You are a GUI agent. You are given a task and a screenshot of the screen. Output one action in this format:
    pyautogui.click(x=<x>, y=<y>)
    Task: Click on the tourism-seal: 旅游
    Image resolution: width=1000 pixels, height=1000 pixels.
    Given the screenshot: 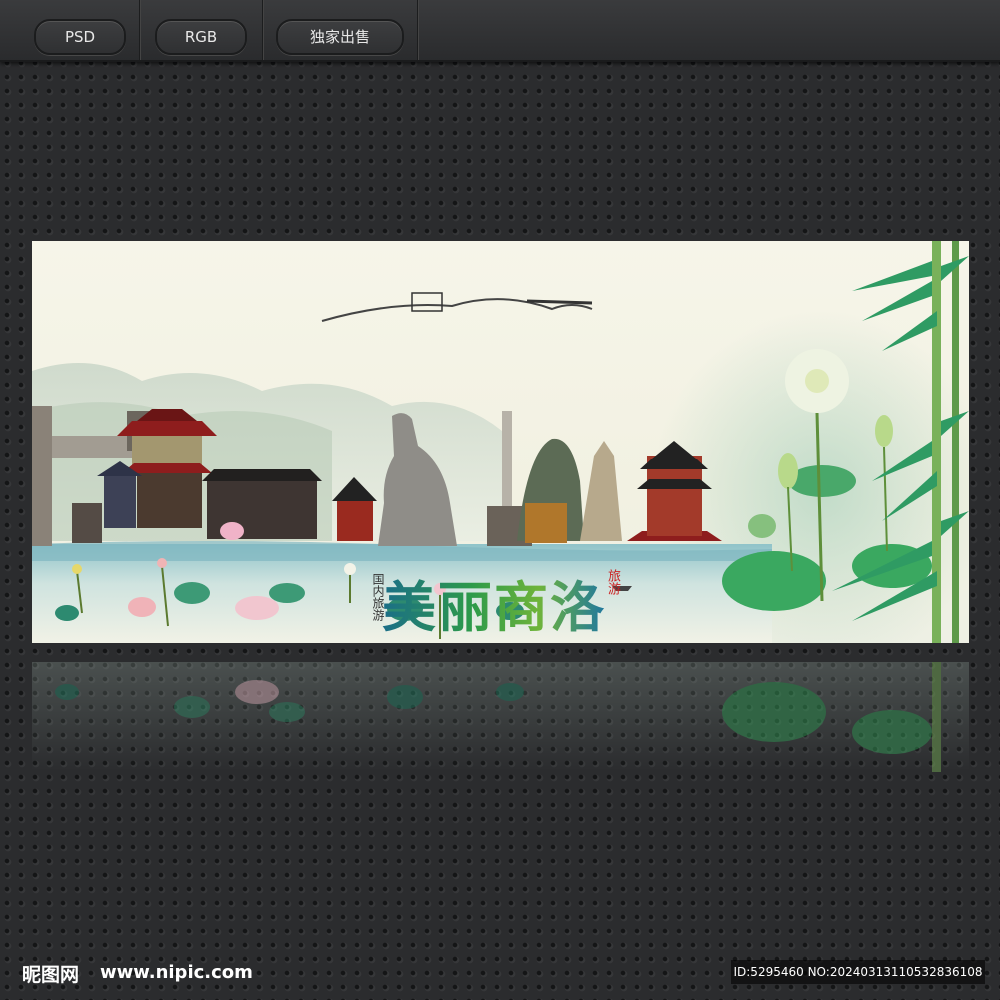 What is the action you would take?
    pyautogui.click(x=612, y=582)
    